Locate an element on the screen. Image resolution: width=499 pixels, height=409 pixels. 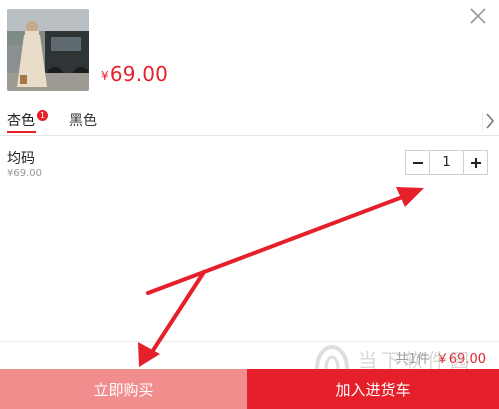
tabs-more-button is located at coordinates (489, 121).